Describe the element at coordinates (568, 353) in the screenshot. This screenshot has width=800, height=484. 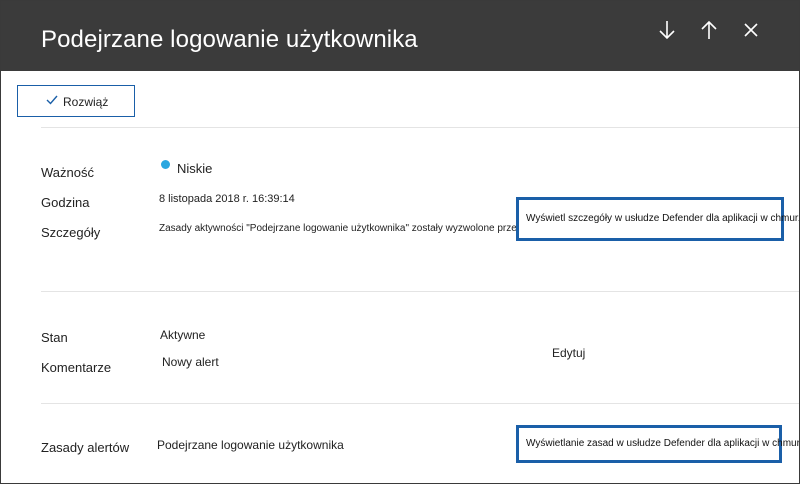
I see `edit-button: Edytuj` at that location.